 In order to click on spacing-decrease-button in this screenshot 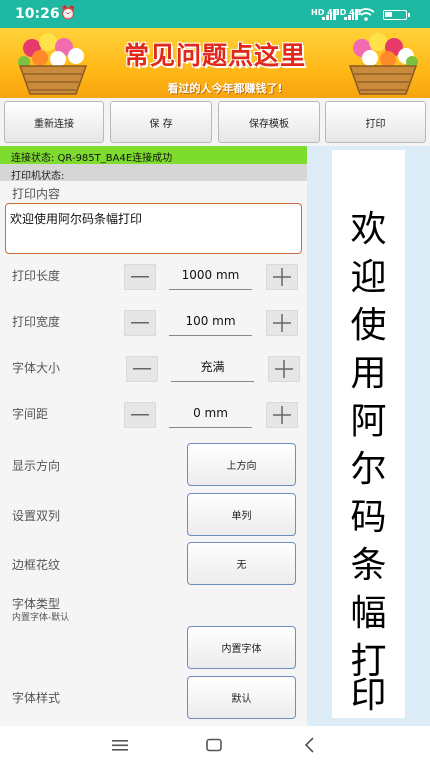, I will do `click(140, 415)`.